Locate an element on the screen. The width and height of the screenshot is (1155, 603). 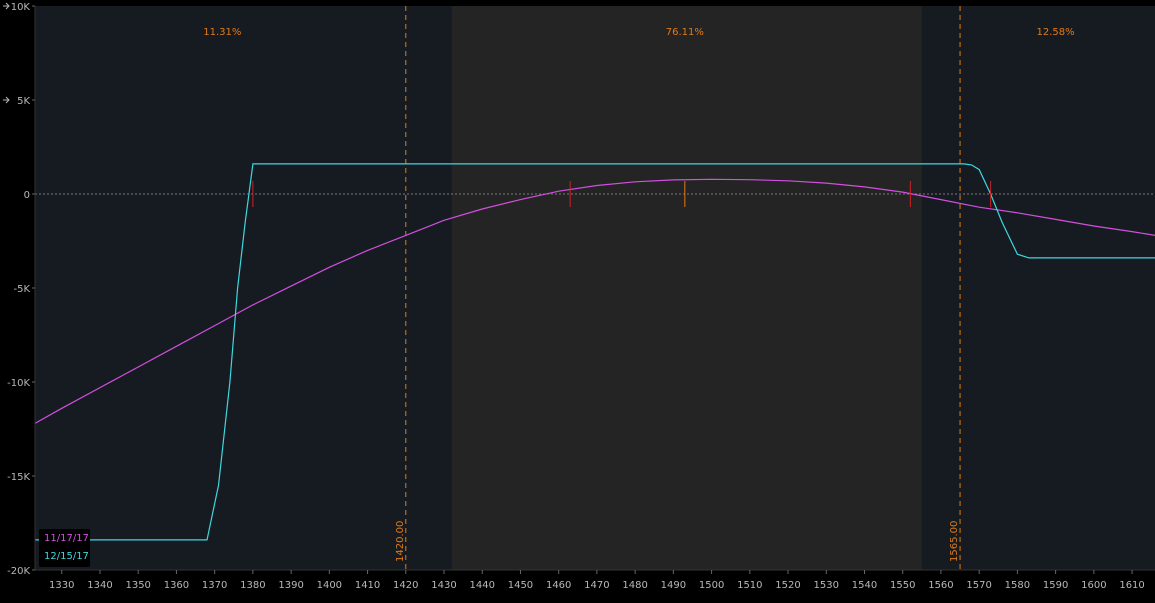
zone-label-0: 11.31% is located at coordinates (222, 32).